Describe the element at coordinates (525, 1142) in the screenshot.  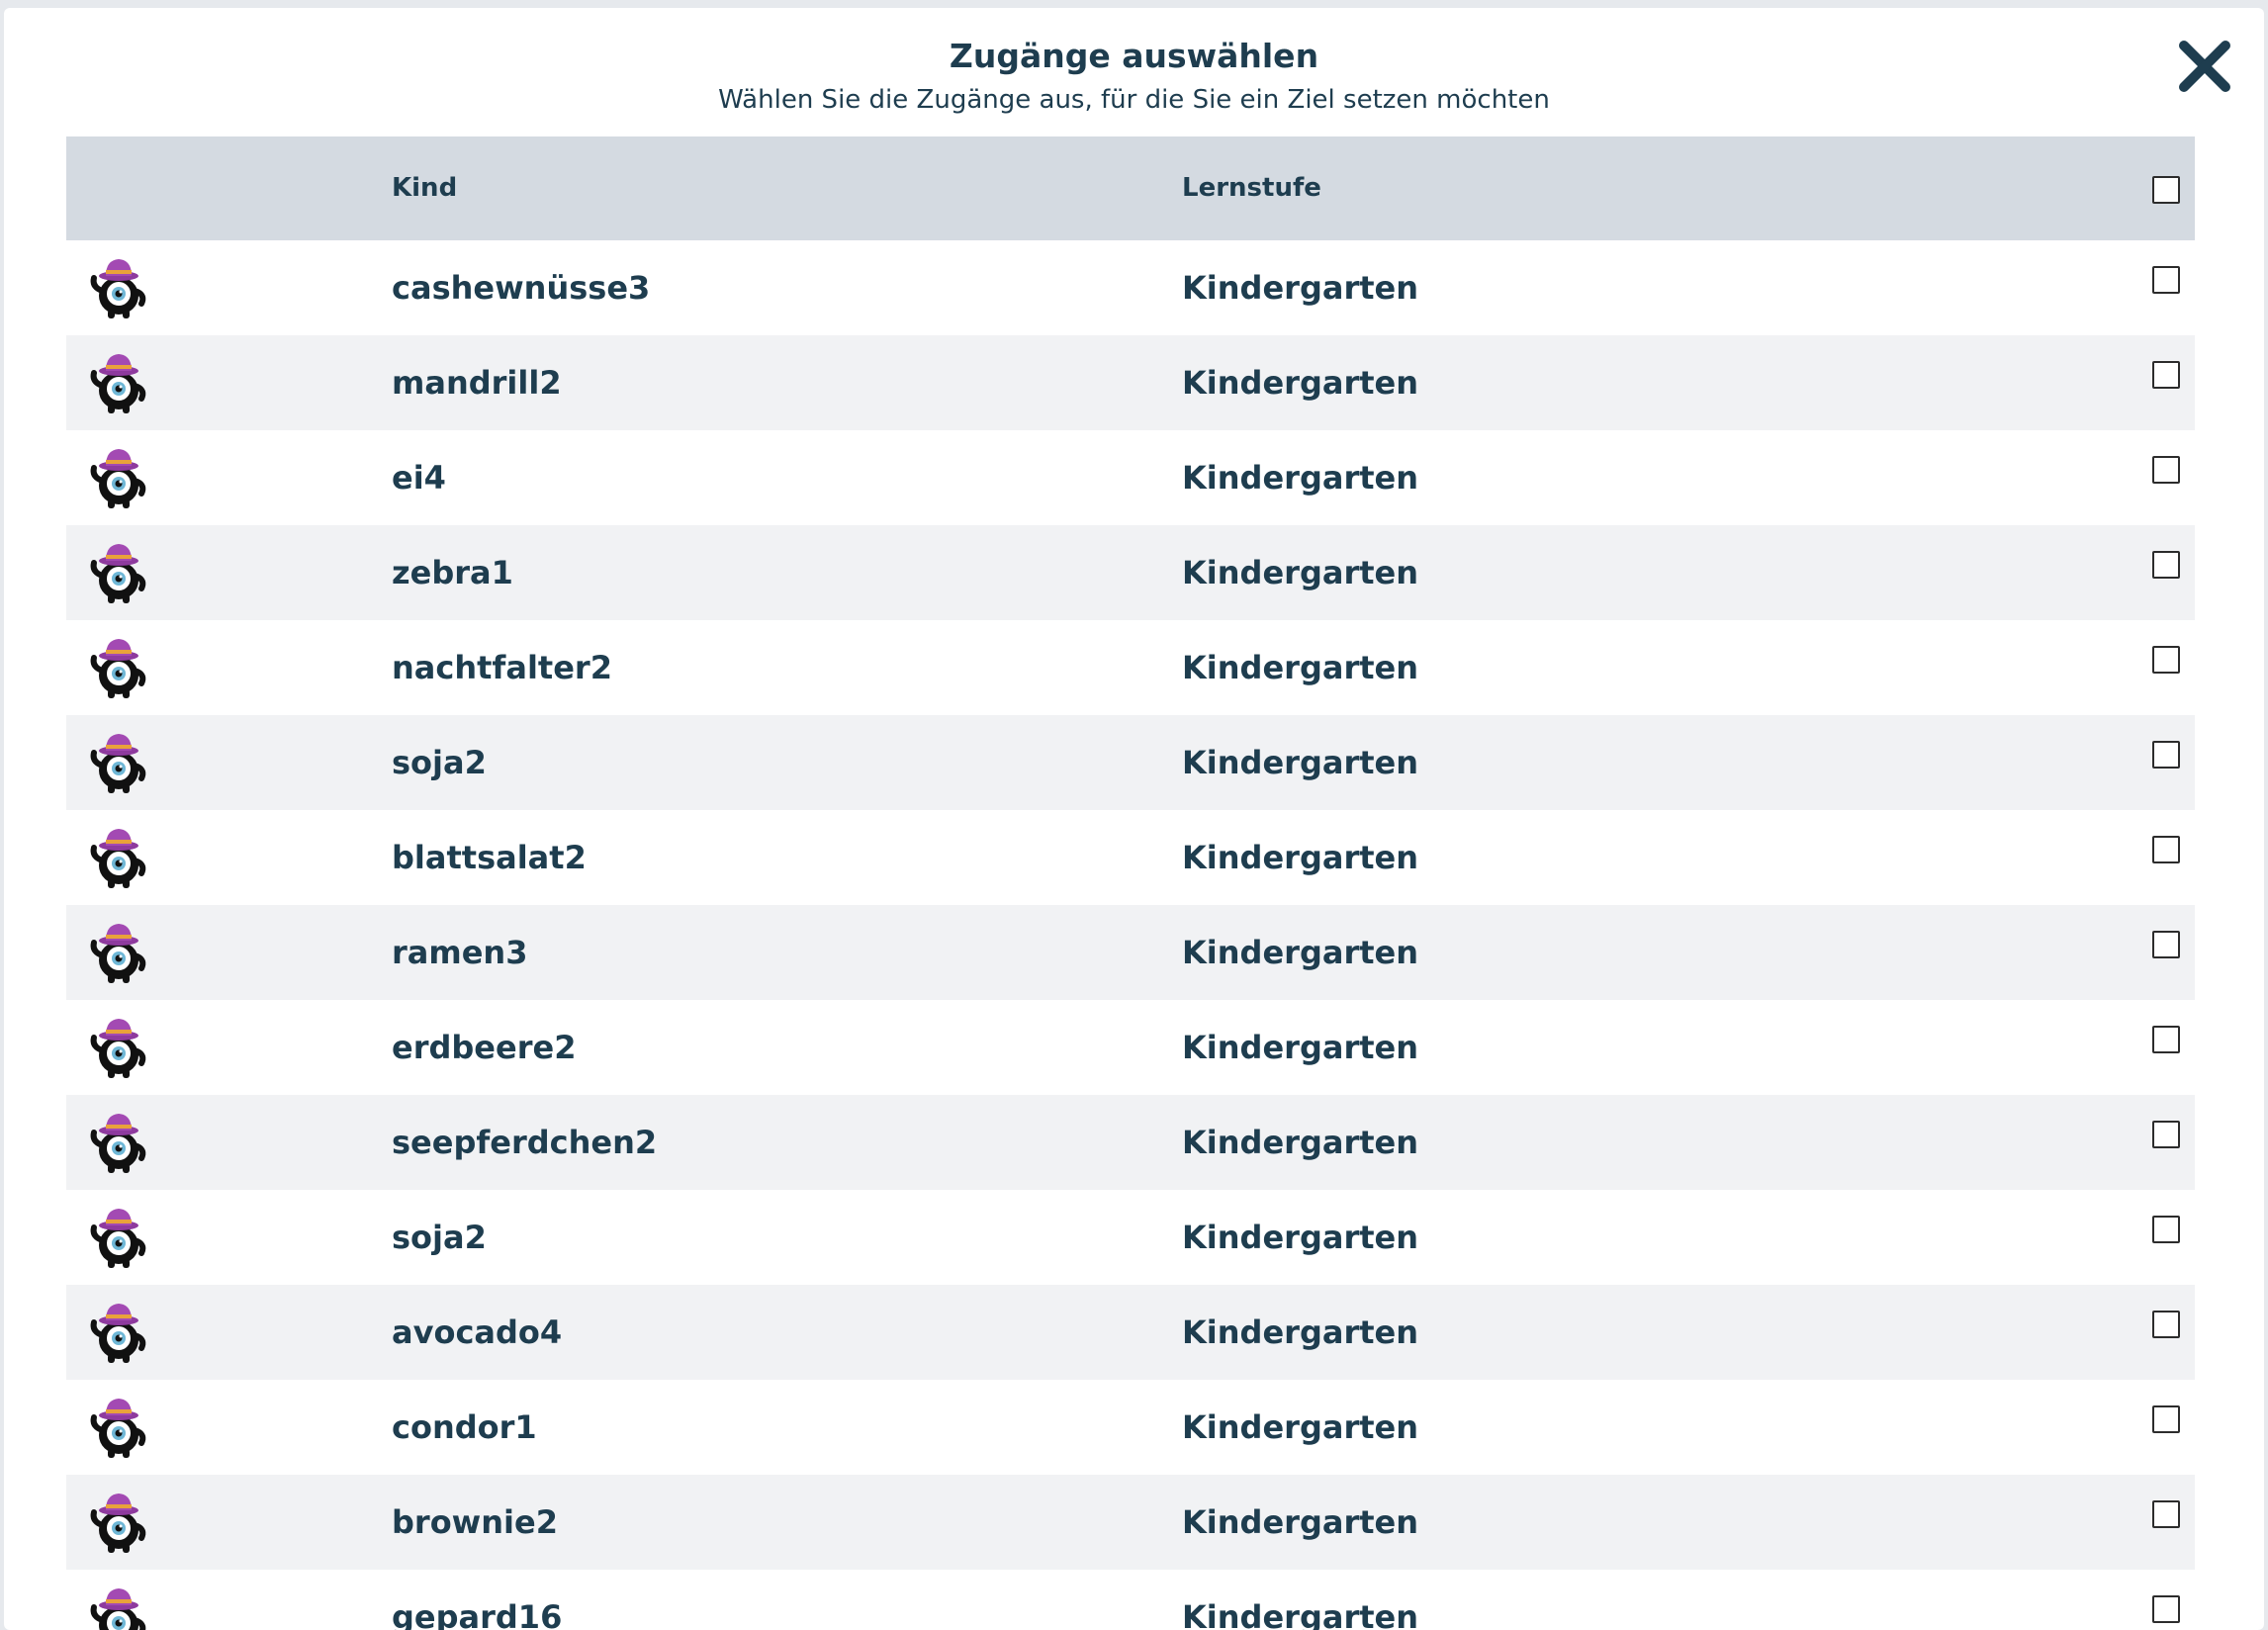
I see `cell-kind-name: seepferdchen2` at that location.